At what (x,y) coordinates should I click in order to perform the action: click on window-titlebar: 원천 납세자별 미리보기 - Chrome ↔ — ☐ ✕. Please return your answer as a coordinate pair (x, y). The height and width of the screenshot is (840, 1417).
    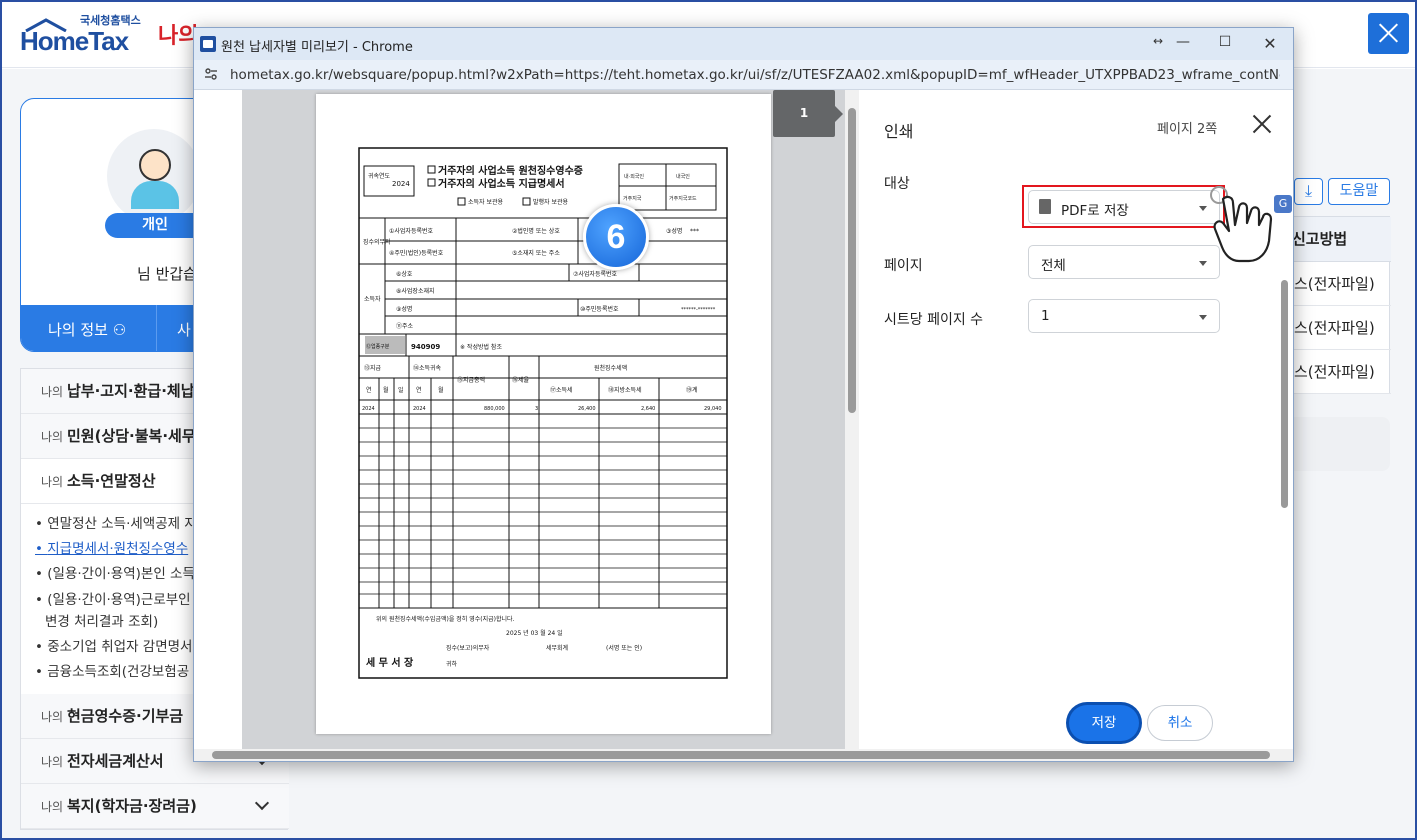
    Looking at the image, I should click on (743, 44).